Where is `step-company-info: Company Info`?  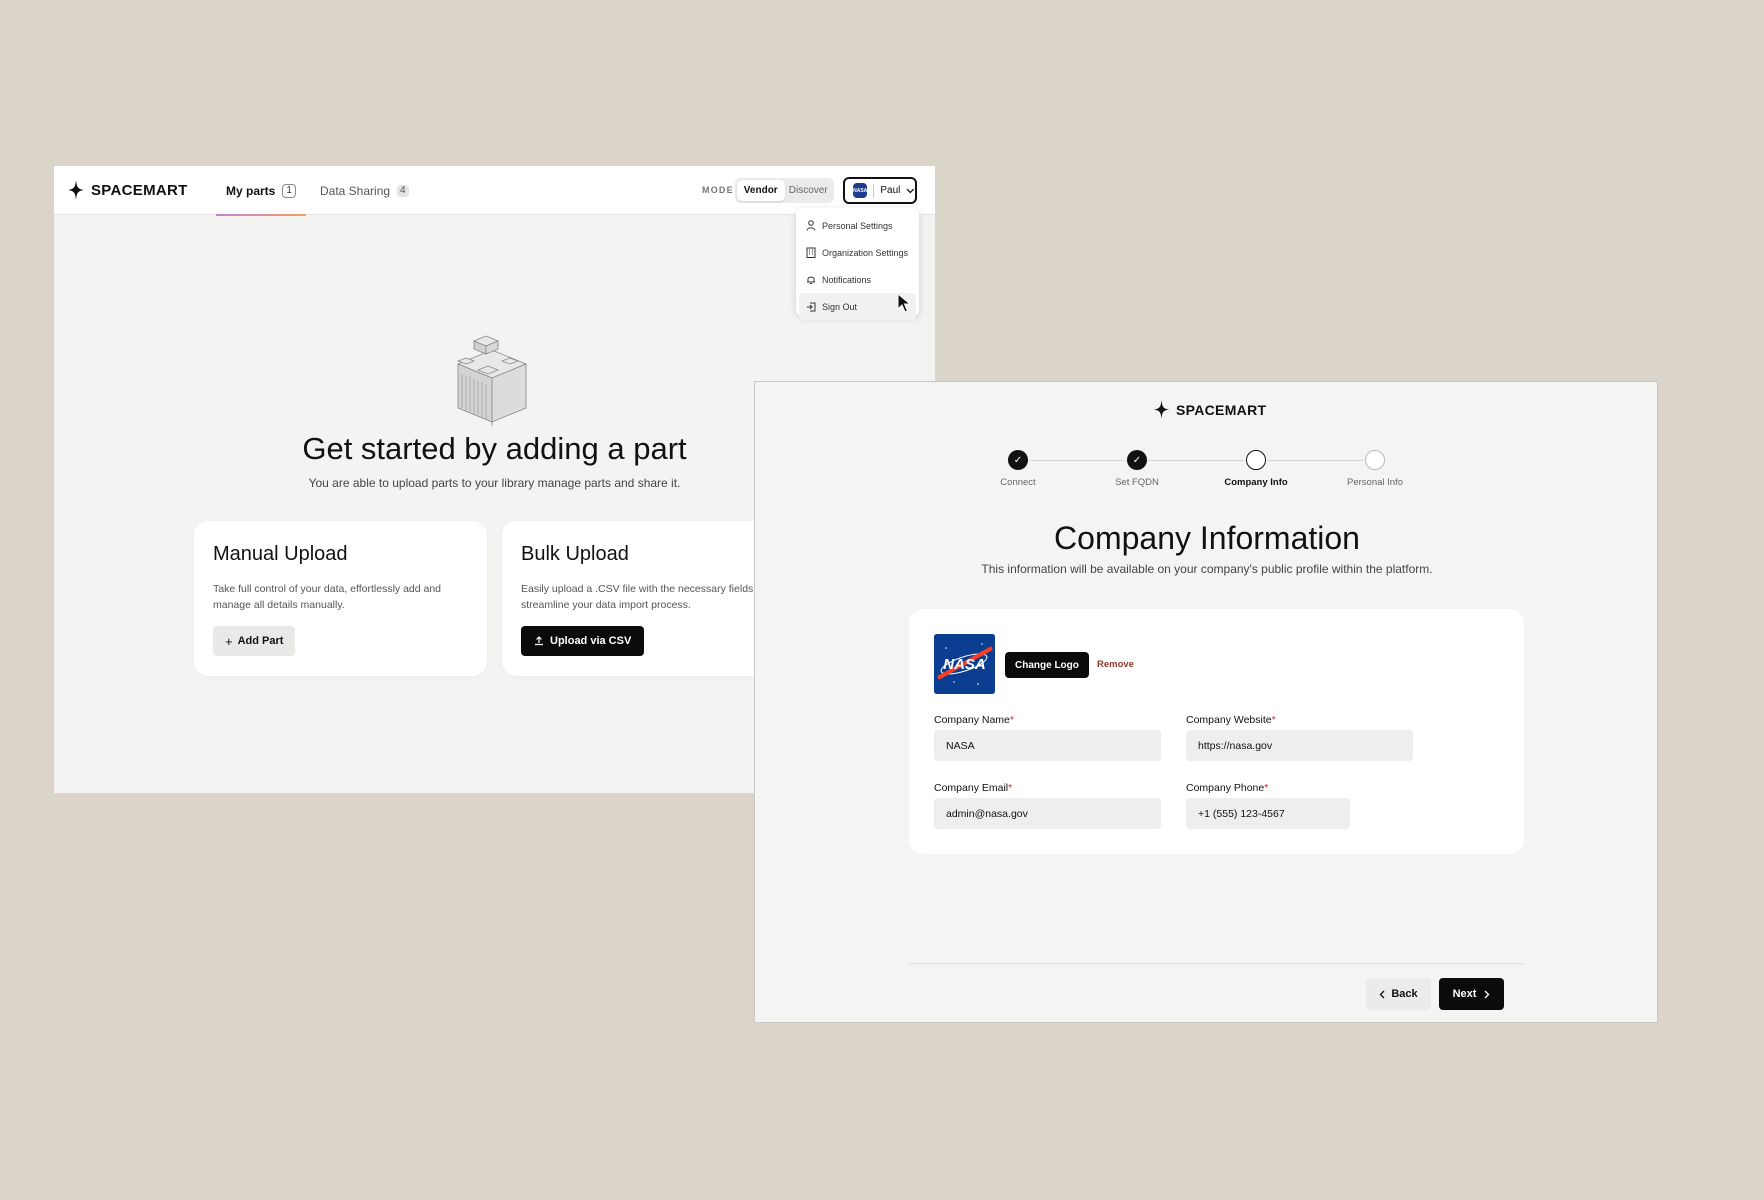 step-company-info: Company Info is located at coordinates (1256, 469).